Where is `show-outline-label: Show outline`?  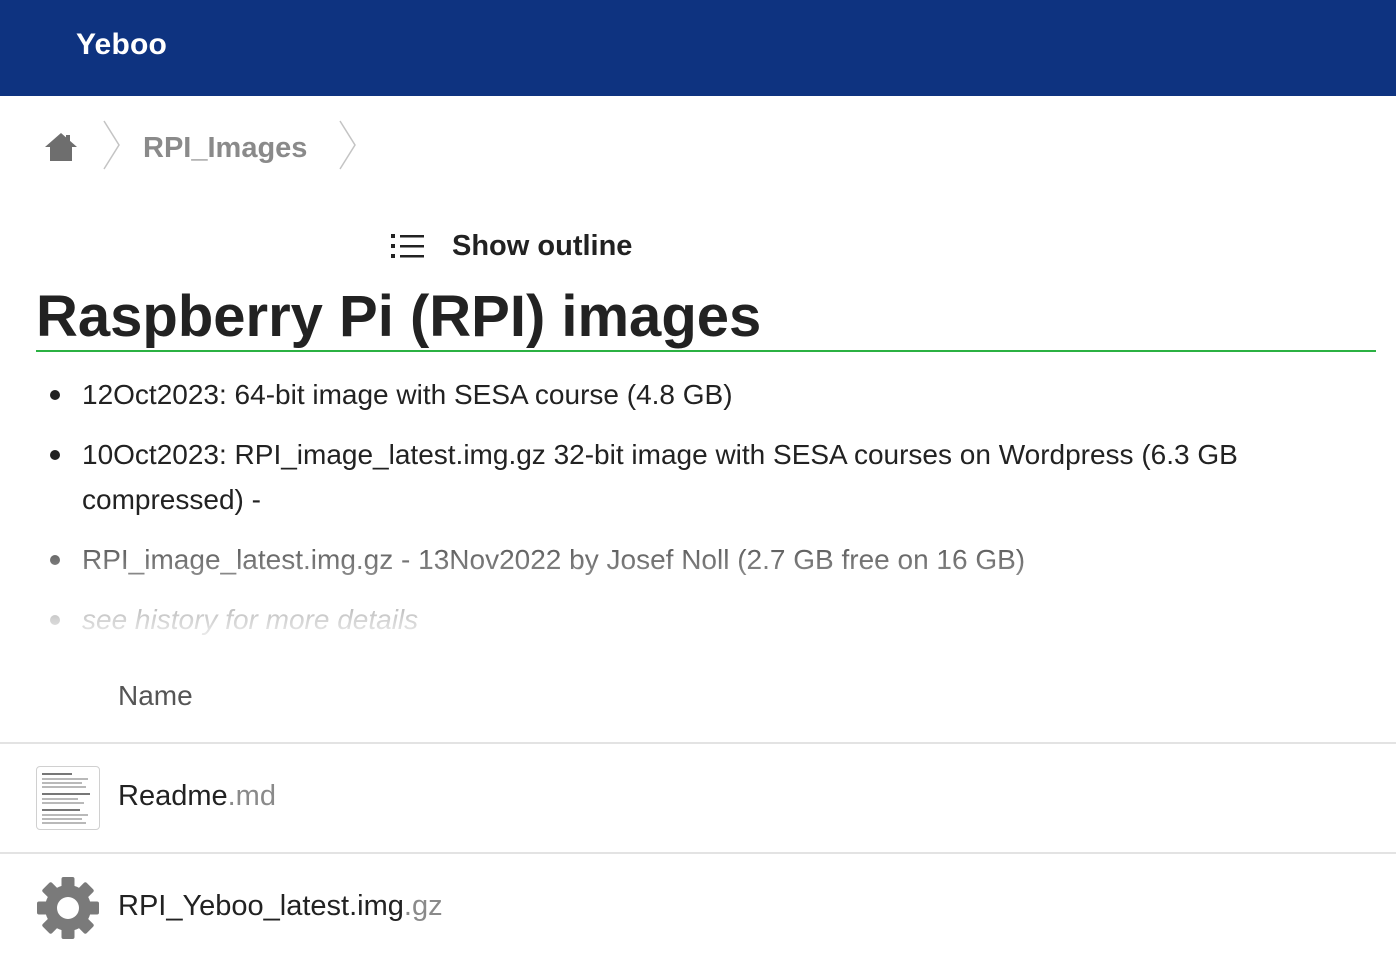
show-outline-label: Show outline is located at coordinates (542, 245).